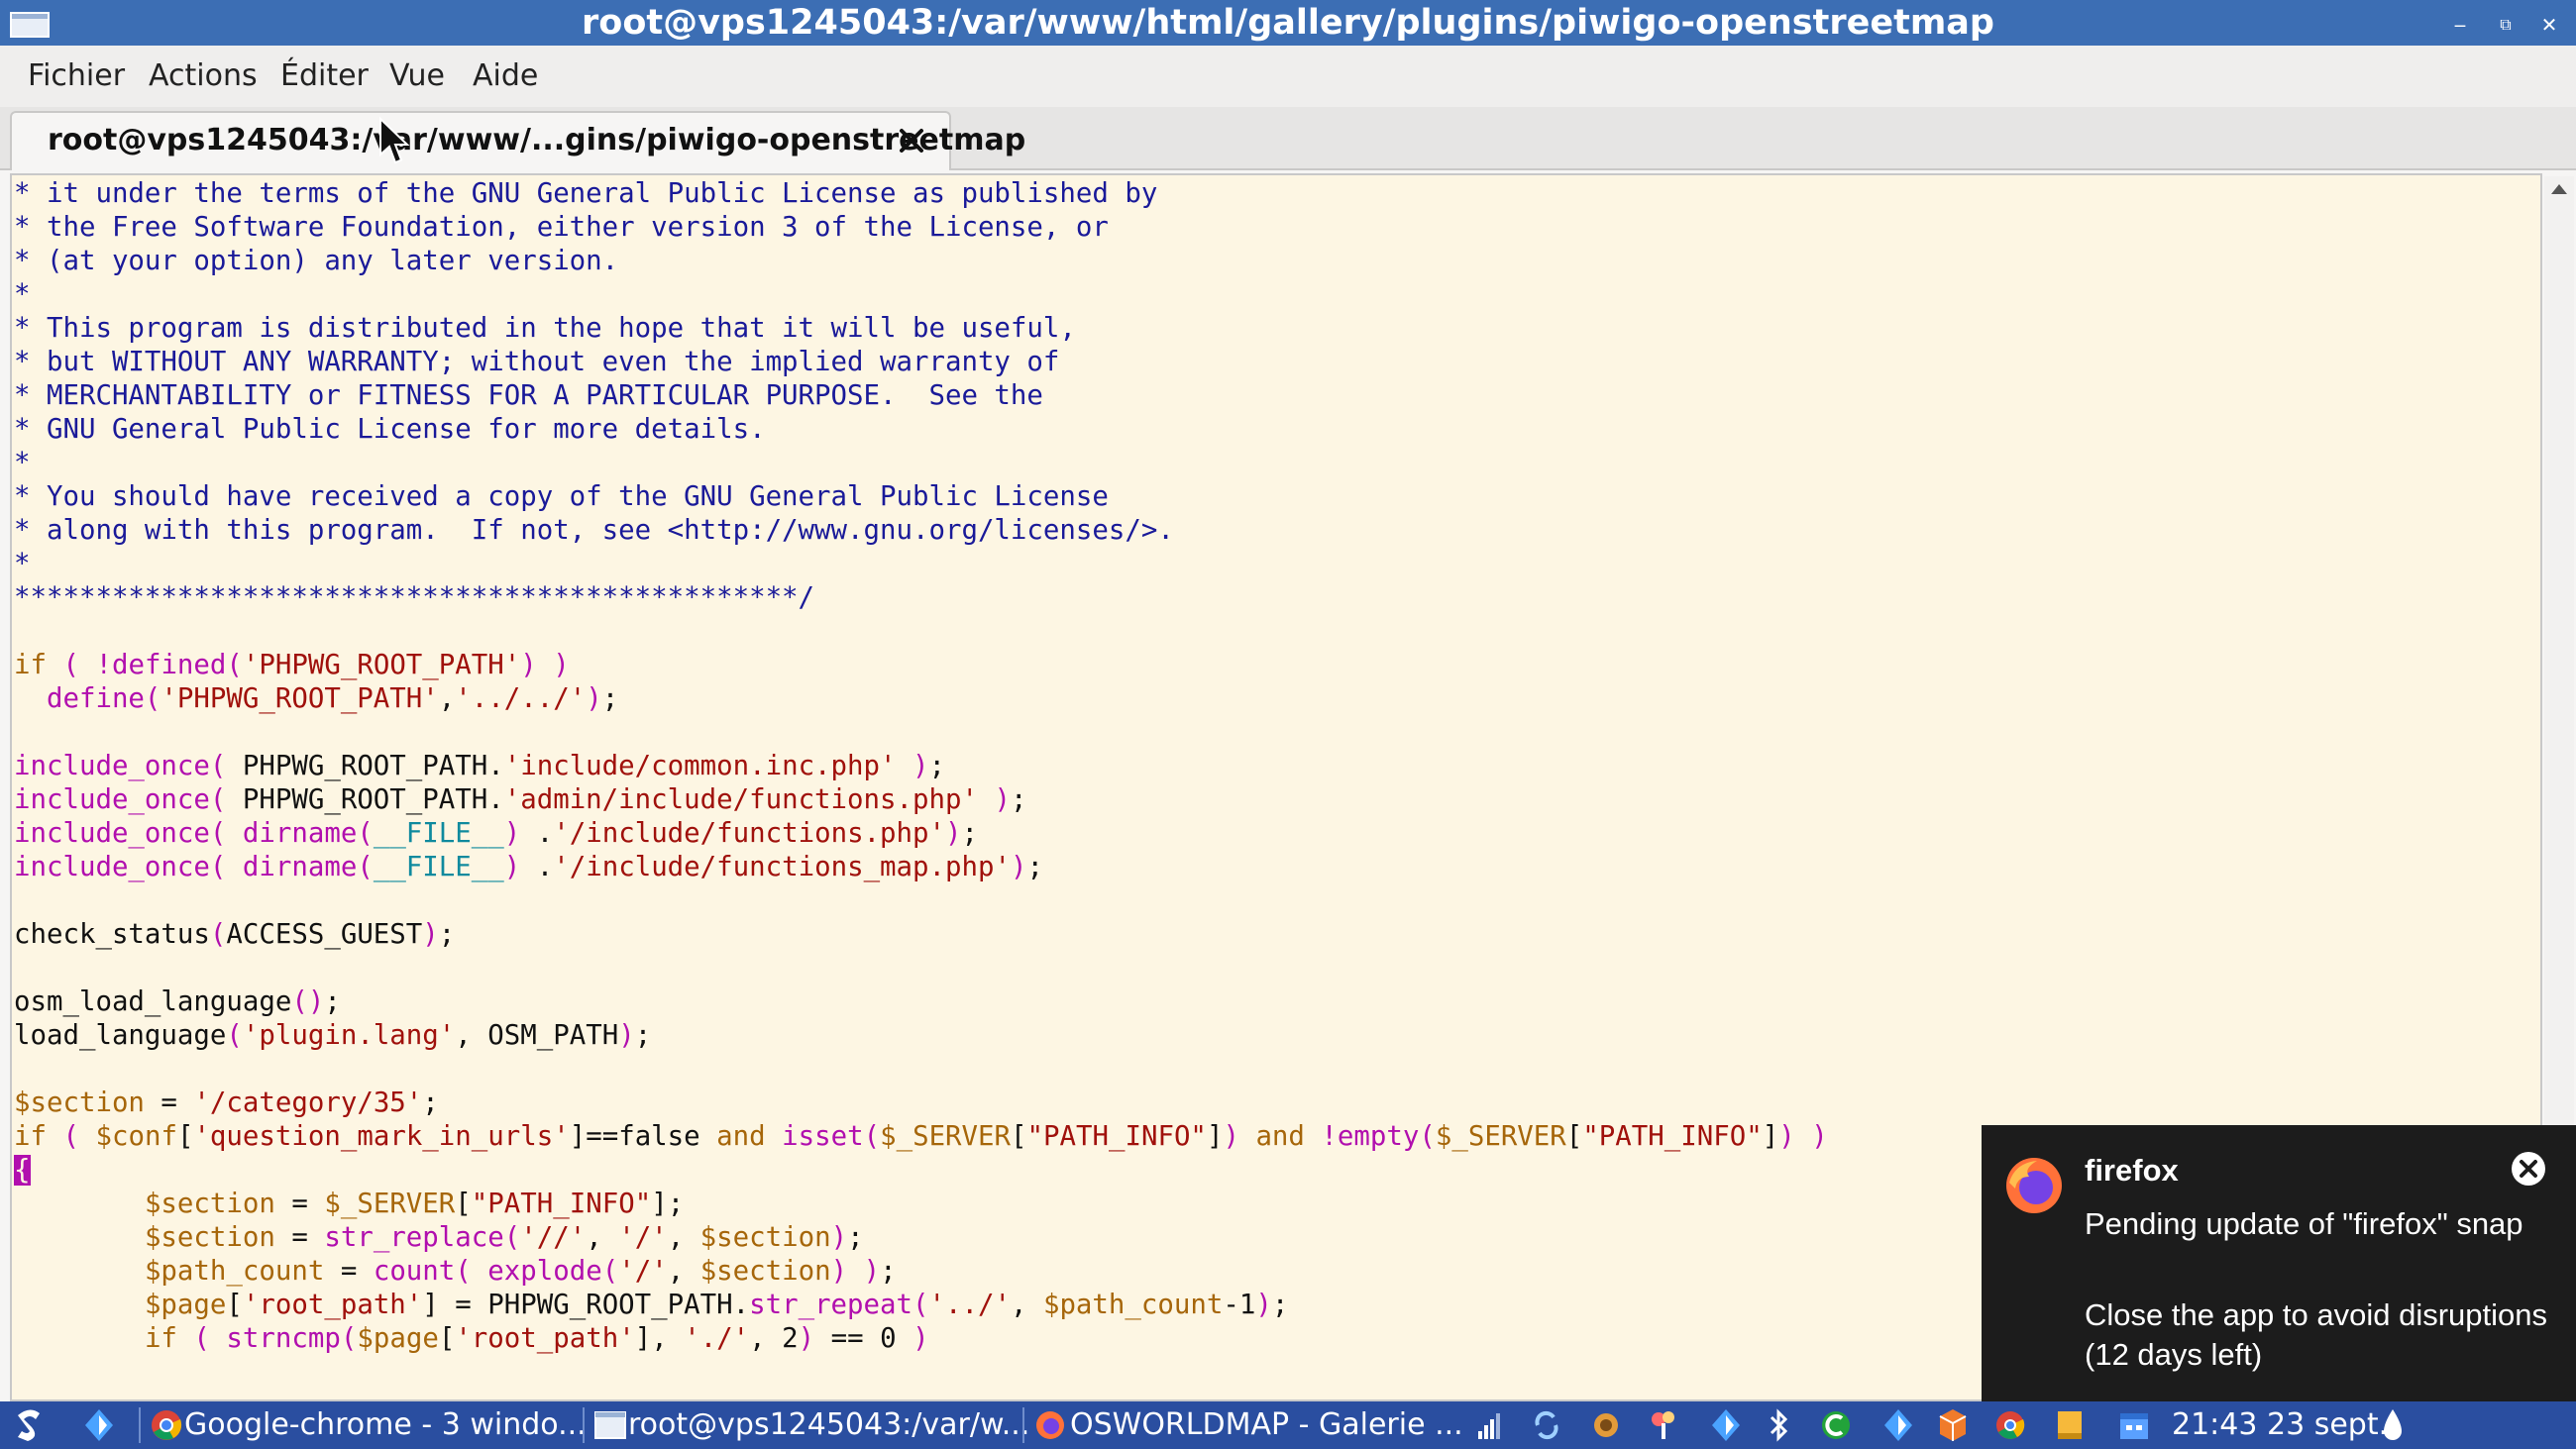 This screenshot has width=2576, height=1449. I want to click on start-menu-icon, so click(30, 1425).